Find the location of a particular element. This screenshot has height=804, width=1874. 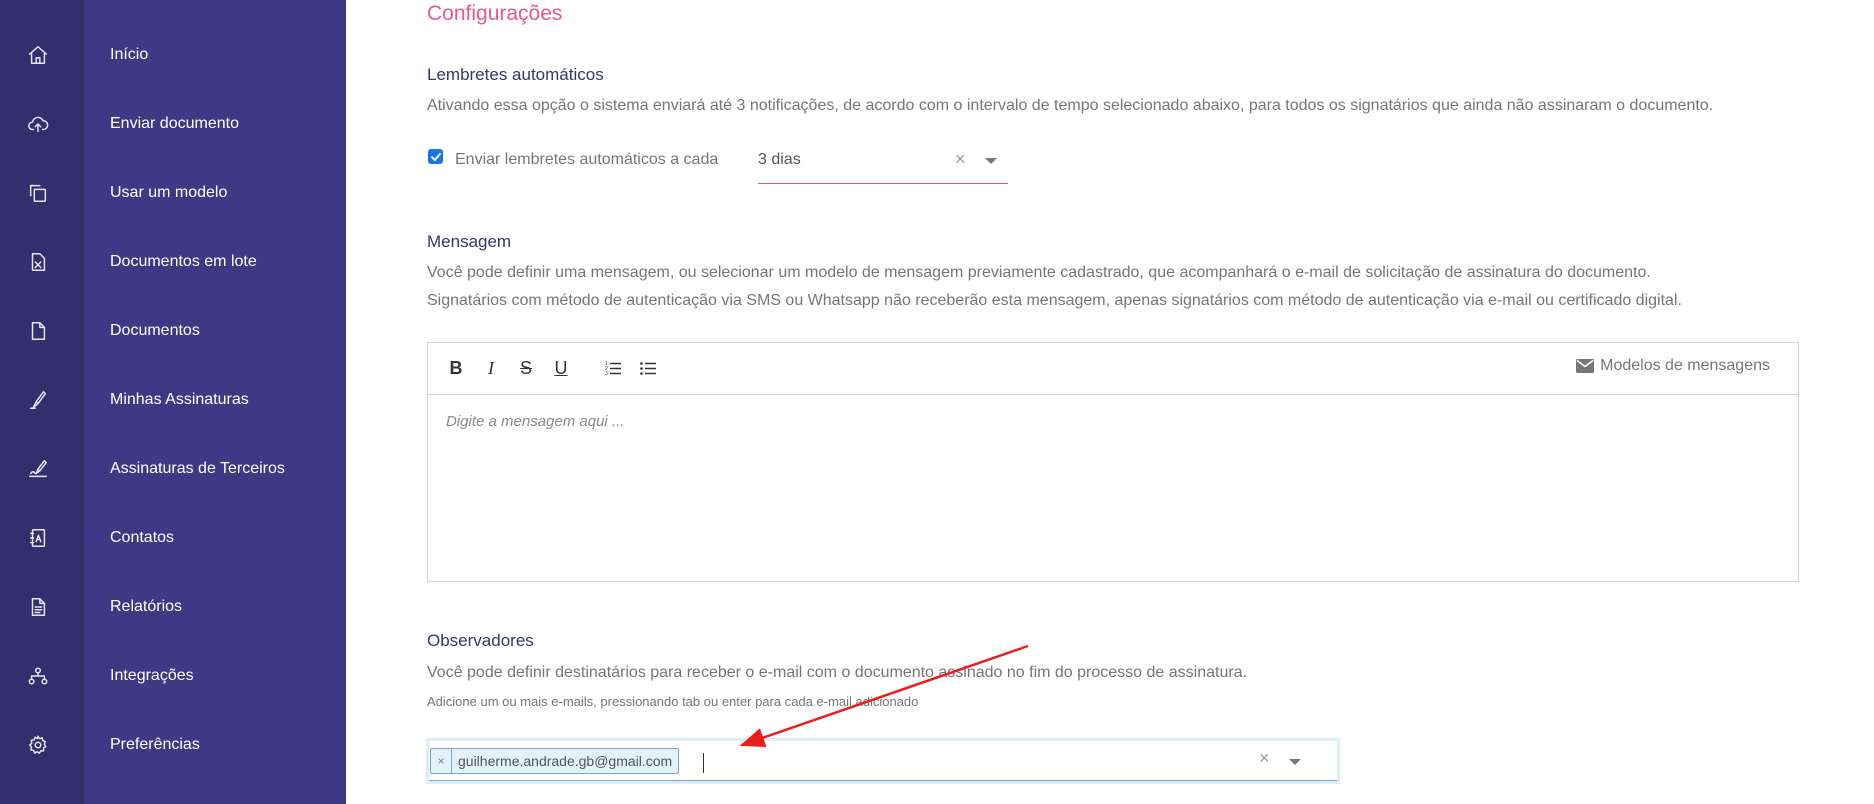

sidebar-item-label: Enviar documento is located at coordinates (174, 123).